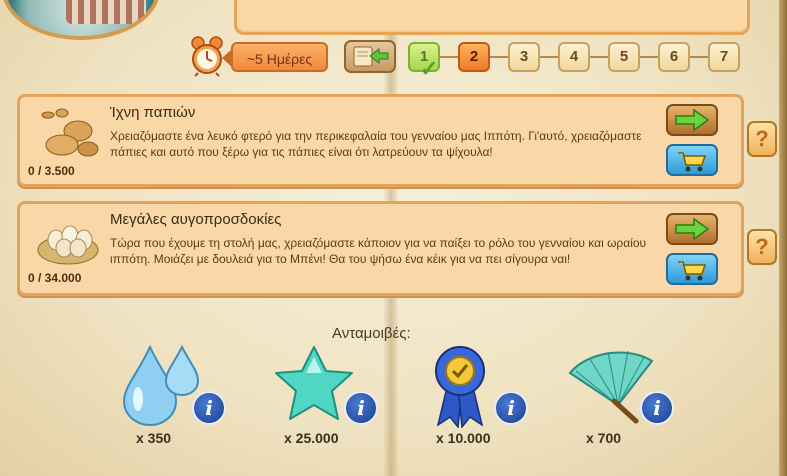 This screenshot has width=787, height=476. What do you see at coordinates (474, 57) in the screenshot?
I see `step-2-tab: 2` at bounding box center [474, 57].